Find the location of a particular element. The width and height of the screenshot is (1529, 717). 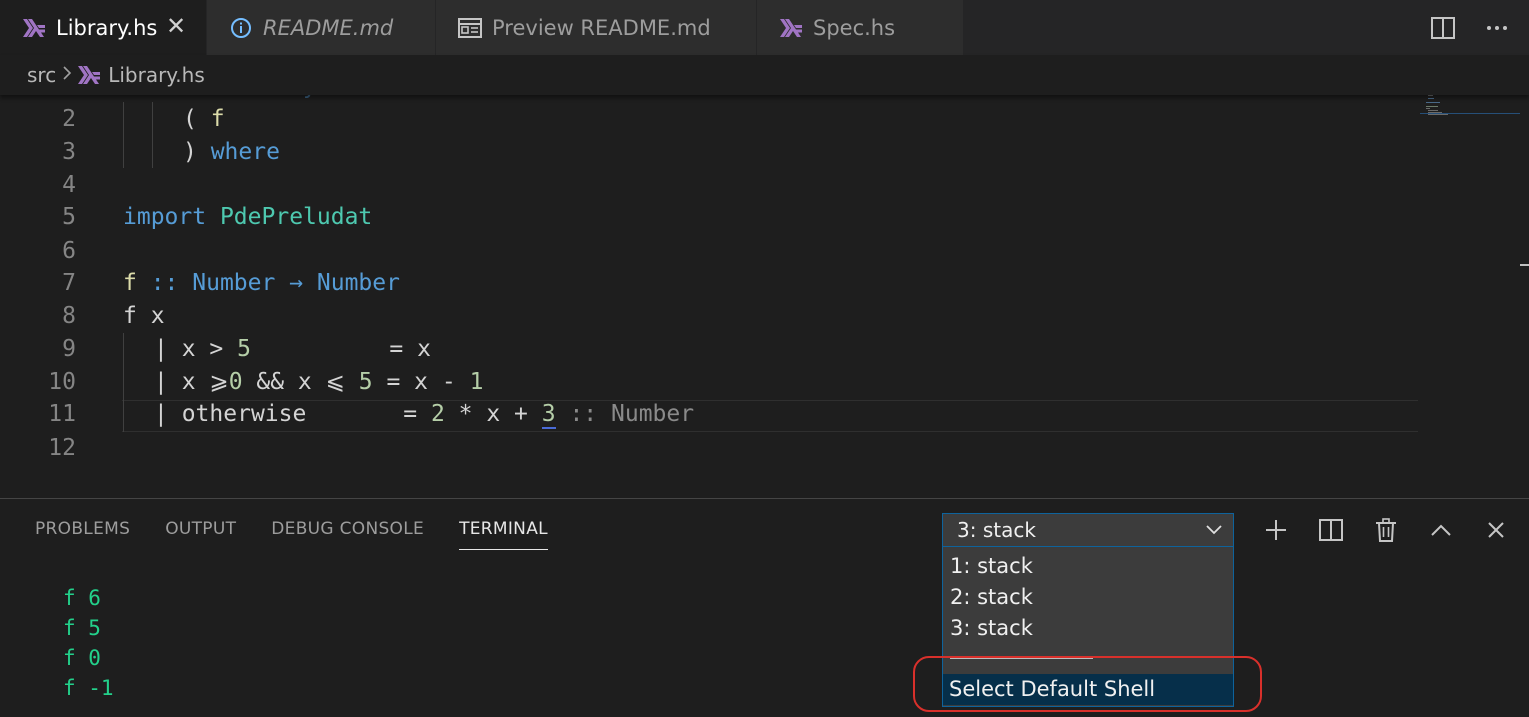

line-number: 7 is located at coordinates (69, 283).